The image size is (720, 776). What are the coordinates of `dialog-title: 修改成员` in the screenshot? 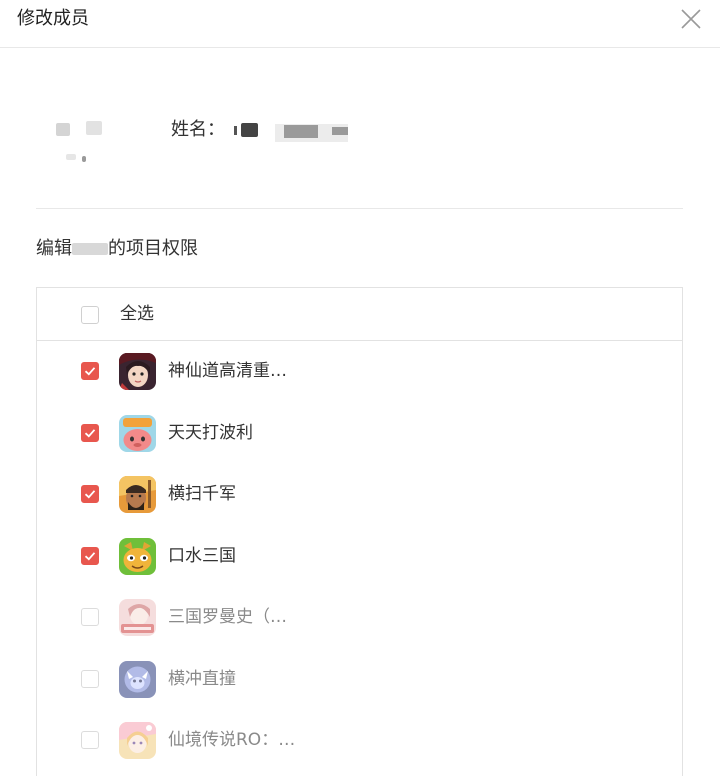 It's located at (53, 18).